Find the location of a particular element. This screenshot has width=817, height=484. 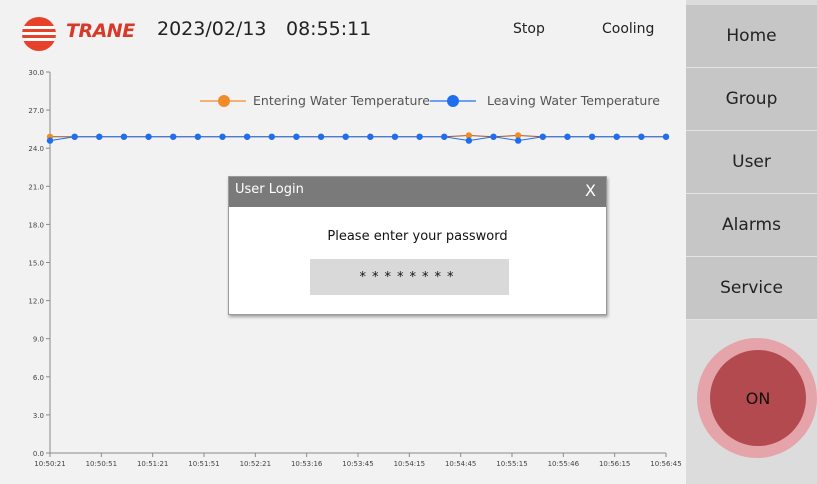

x-tick-label: 10:54:45 is located at coordinates (460, 464).